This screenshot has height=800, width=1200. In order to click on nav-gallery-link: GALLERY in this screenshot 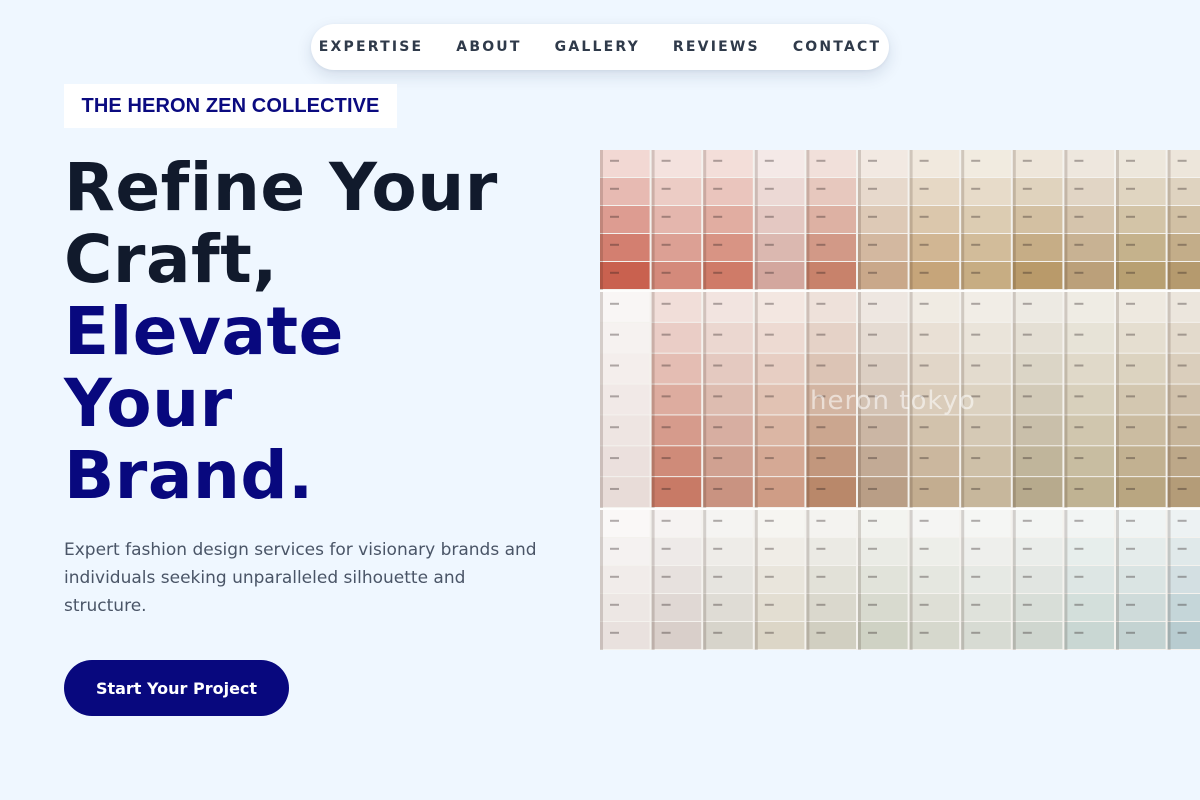, I will do `click(597, 47)`.